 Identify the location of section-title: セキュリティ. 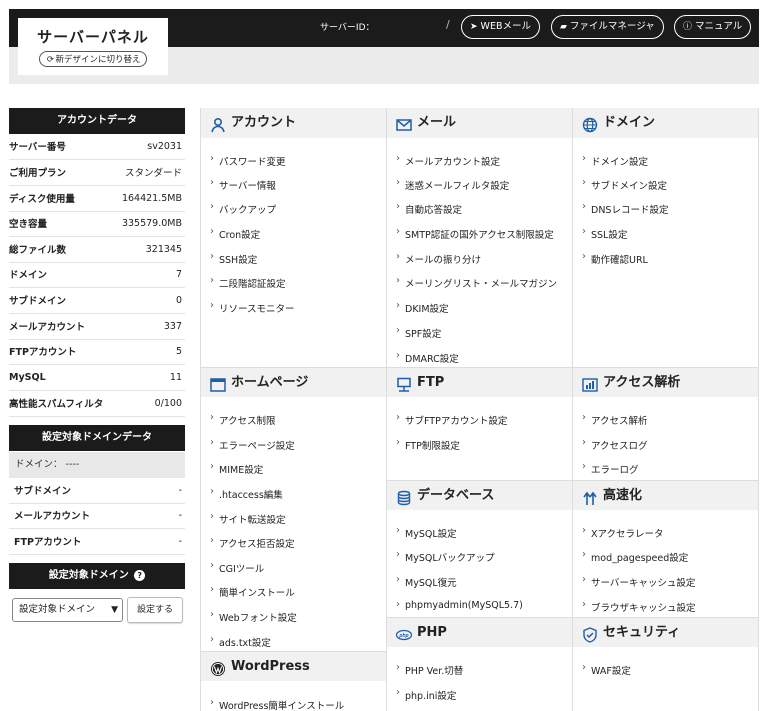
(642, 632).